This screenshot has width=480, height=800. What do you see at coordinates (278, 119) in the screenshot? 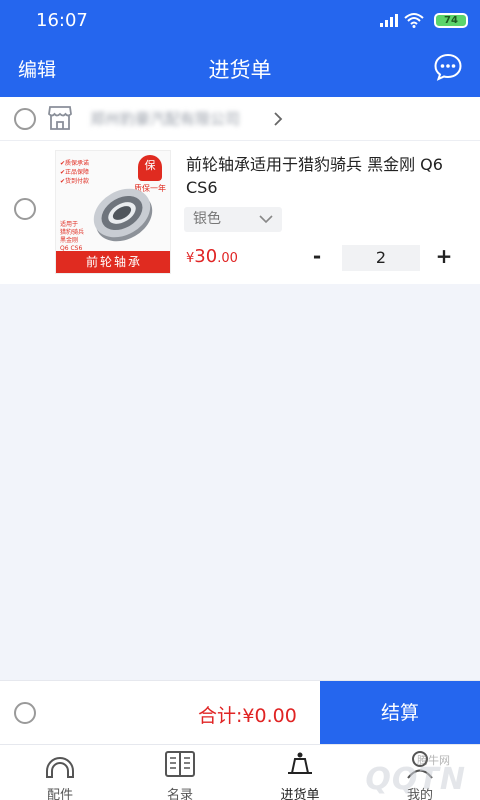
I see `chevron-right-icon` at bounding box center [278, 119].